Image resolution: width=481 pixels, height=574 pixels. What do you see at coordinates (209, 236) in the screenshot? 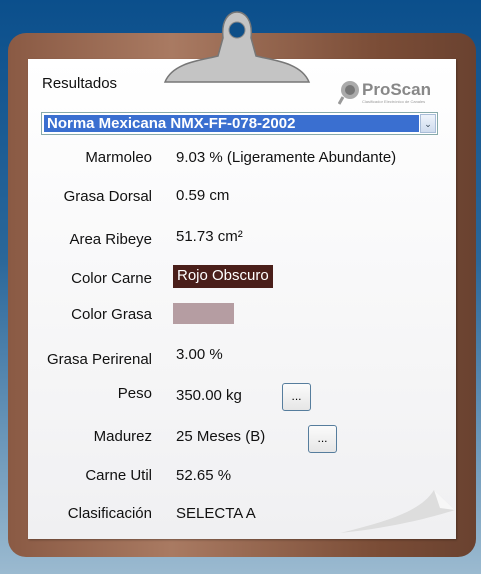
I see `area-ribeye-value: 51.73 cm²` at bounding box center [209, 236].